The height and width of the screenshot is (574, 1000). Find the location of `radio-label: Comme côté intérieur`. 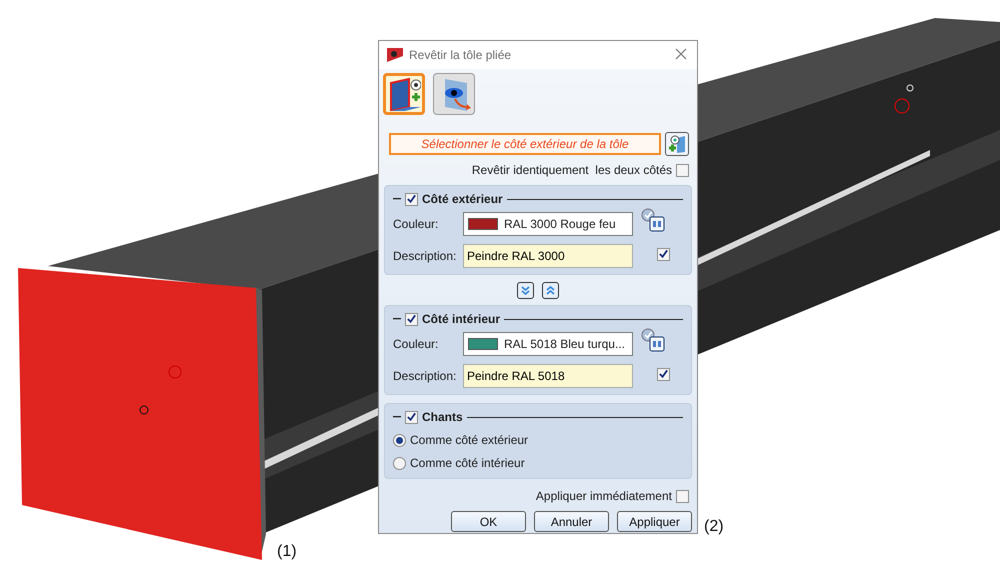

radio-label: Comme côté intérieur is located at coordinates (467, 463).